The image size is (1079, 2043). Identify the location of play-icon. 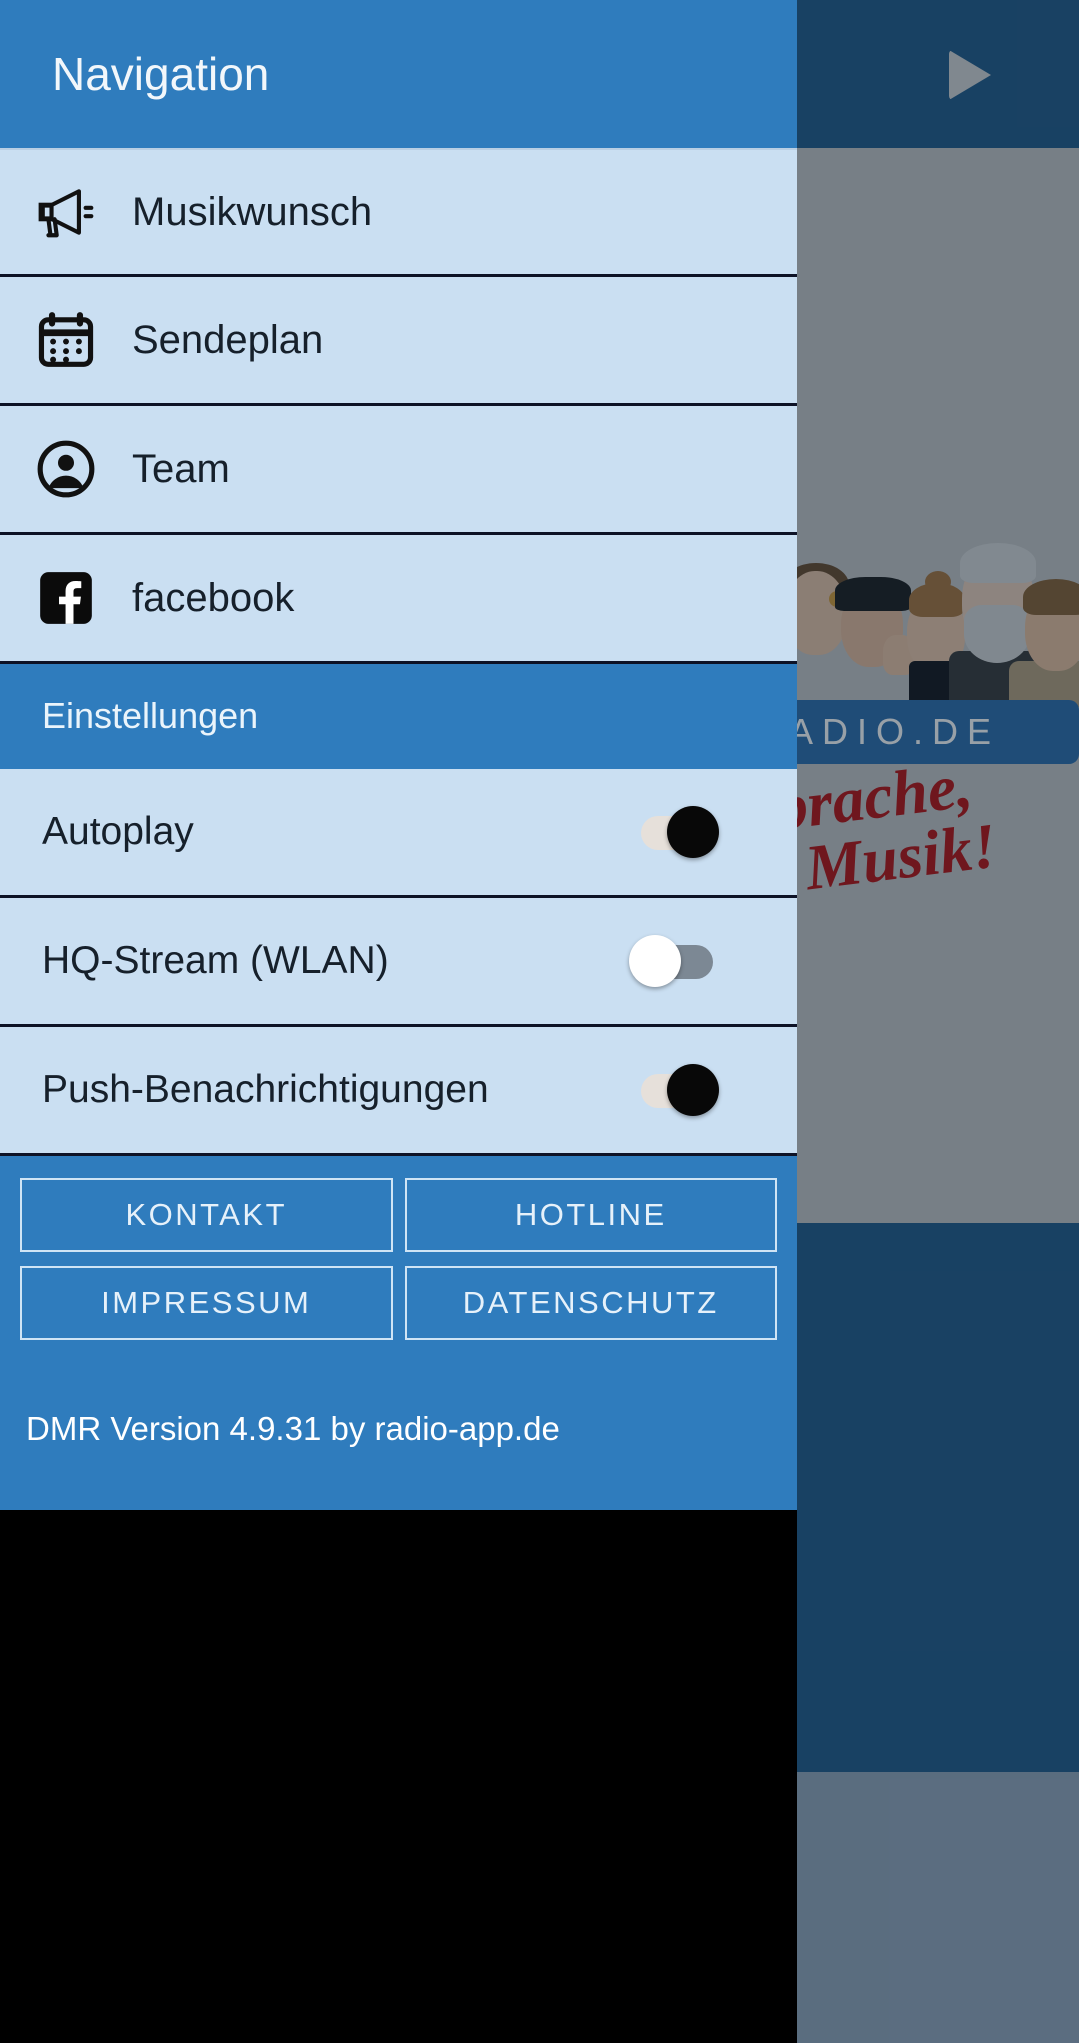
(970, 75).